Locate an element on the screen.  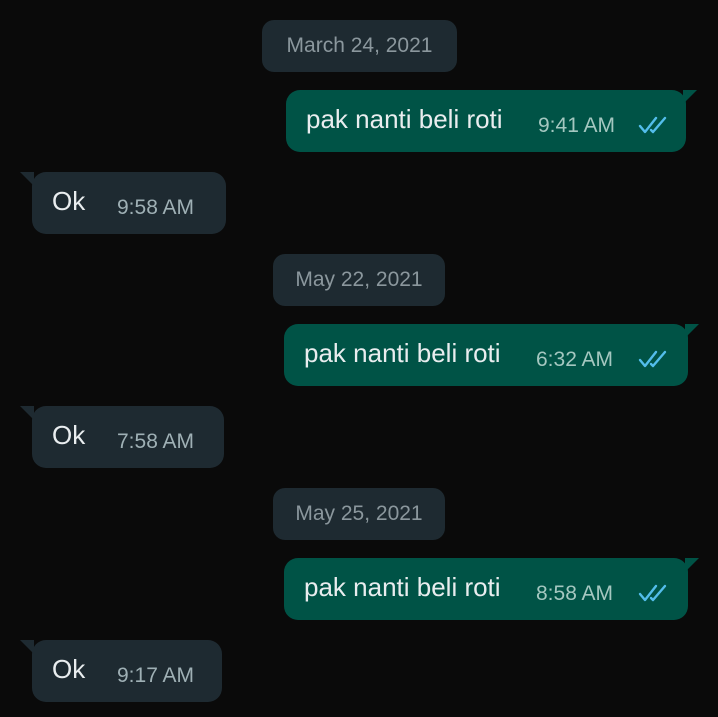
message-time: 9:17 AM is located at coordinates (156, 675).